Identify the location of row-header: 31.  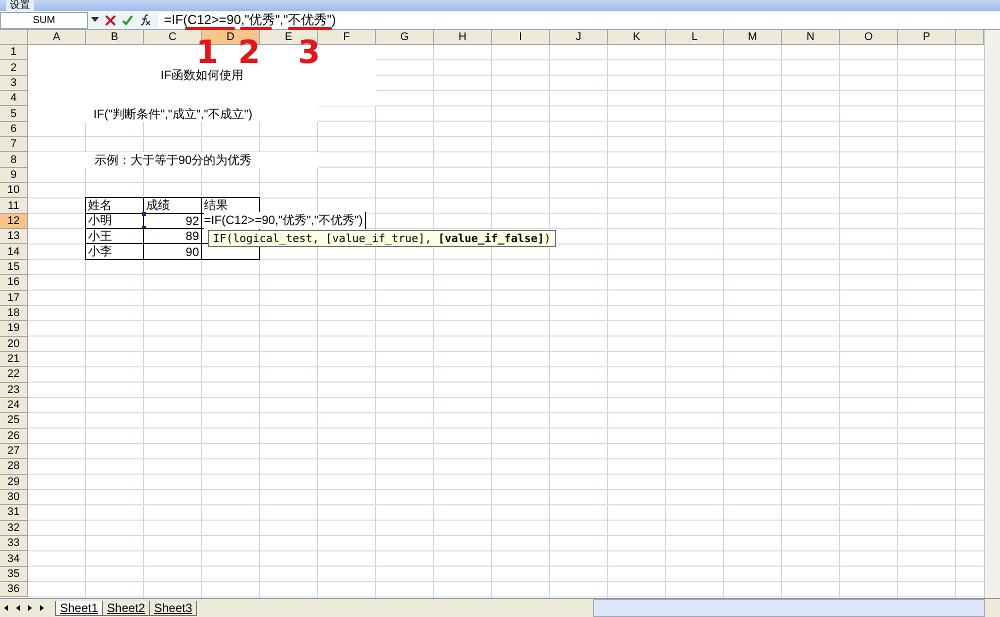
(14, 513).